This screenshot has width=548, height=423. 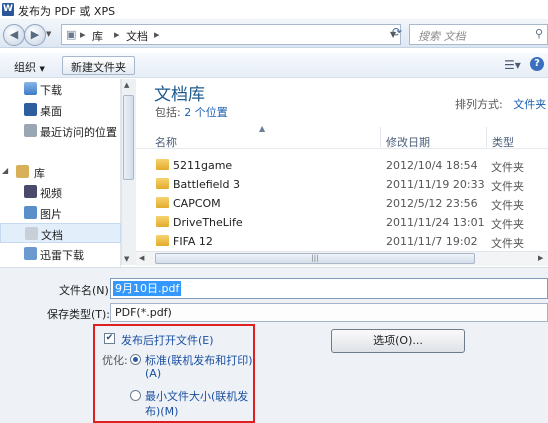 I want to click on documents-icon, so click(x=31, y=233).